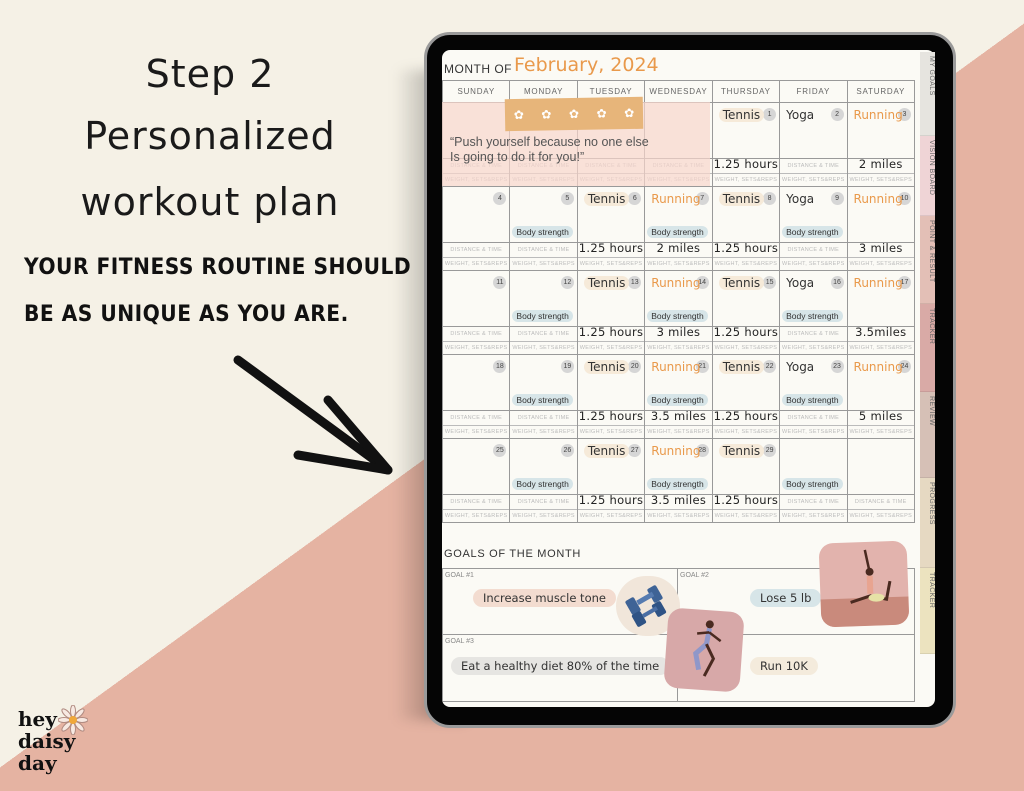 The width and height of the screenshot is (1024, 791). I want to click on day-cell: 2 Yoga, so click(813, 130).